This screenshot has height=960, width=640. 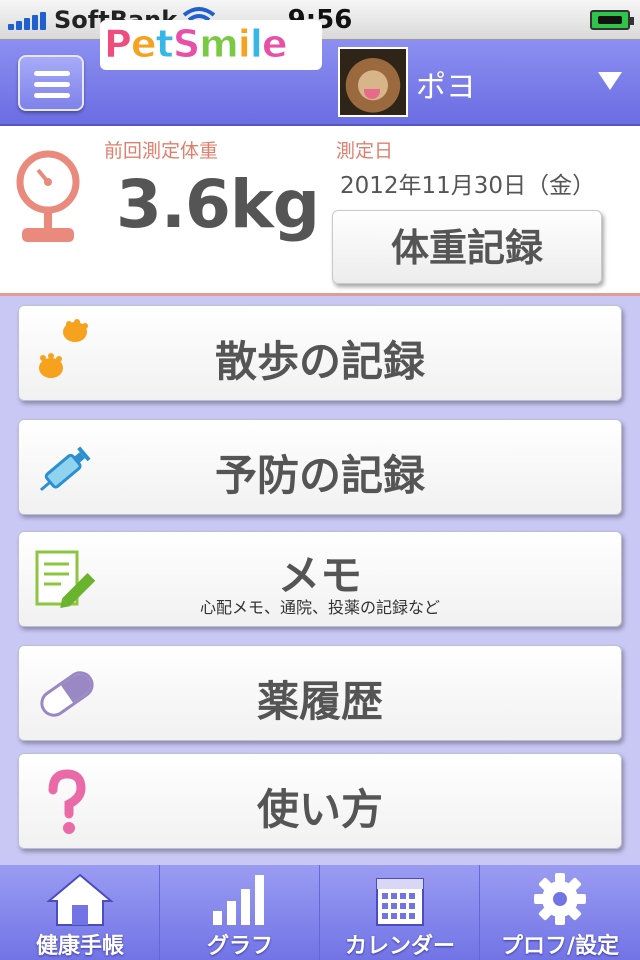 I want to click on tab-health-notebook: 健康手帳, so click(x=80, y=912).